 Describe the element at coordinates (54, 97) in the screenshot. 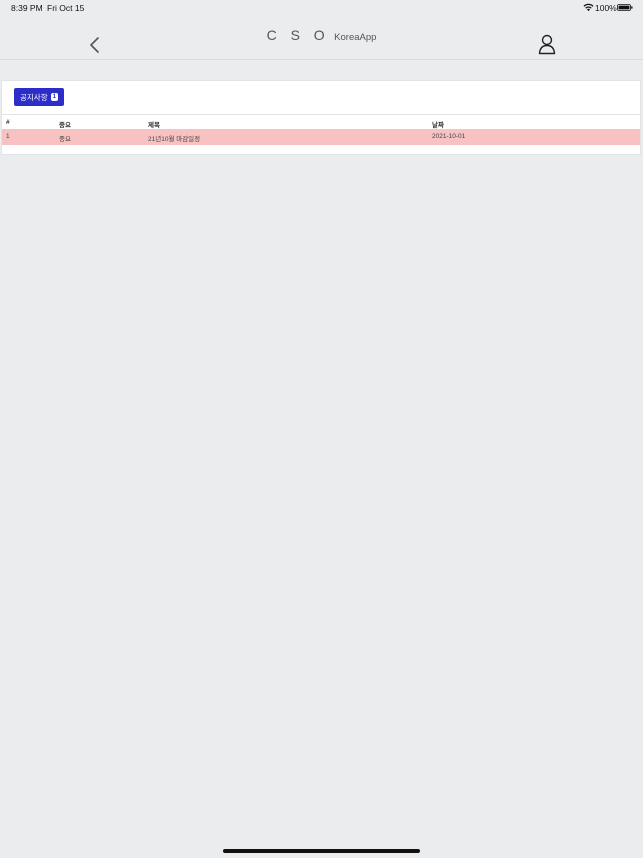

I see `notice-count-badge: 1` at that location.